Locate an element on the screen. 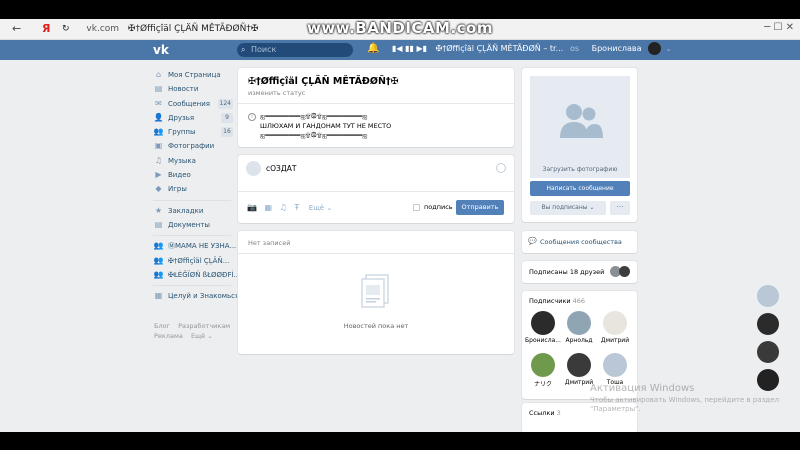 This screenshot has width=800, height=450. upload-photo-label: Загрузить фотографию is located at coordinates (580, 169).